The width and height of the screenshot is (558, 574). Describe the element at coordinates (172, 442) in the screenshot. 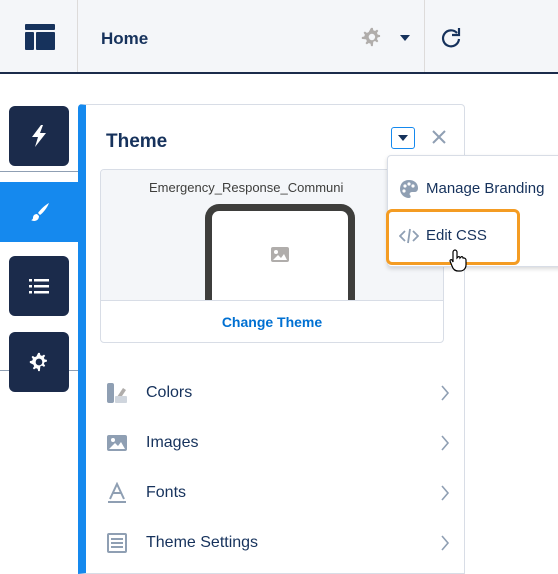

I see `menu-item-label: Images` at that location.